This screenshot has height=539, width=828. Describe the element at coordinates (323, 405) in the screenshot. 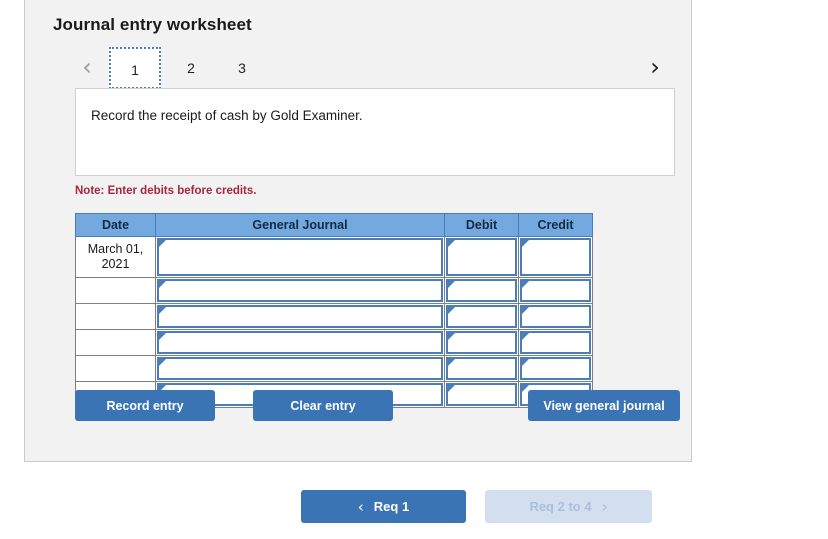

I see `clear-entry-button: Clear entry` at that location.